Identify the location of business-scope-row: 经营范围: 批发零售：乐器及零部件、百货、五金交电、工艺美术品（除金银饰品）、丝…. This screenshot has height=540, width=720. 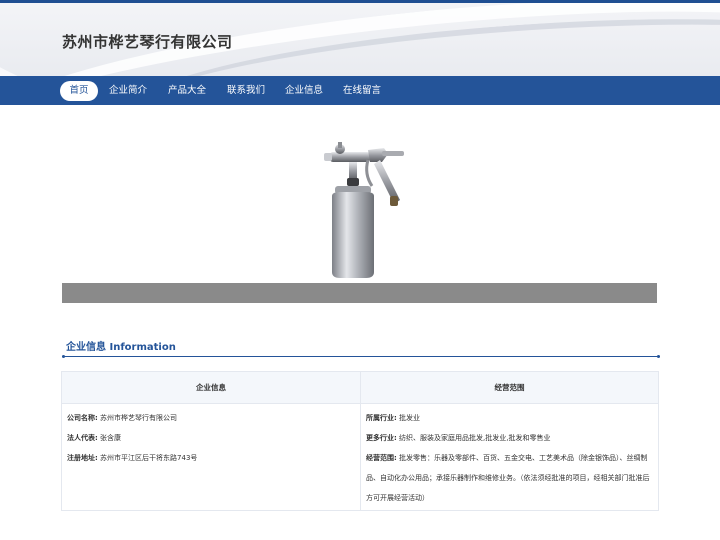
(510, 478).